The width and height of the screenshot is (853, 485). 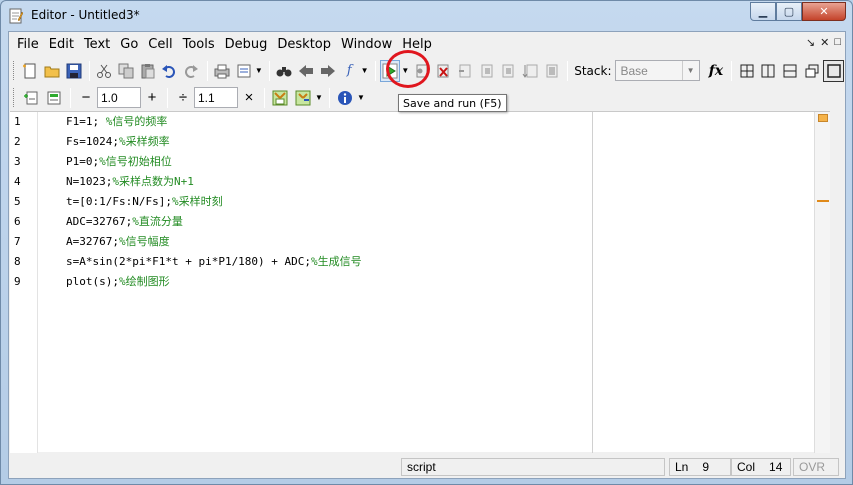 I want to click on status-line: Ln 9, so click(x=700, y=467).